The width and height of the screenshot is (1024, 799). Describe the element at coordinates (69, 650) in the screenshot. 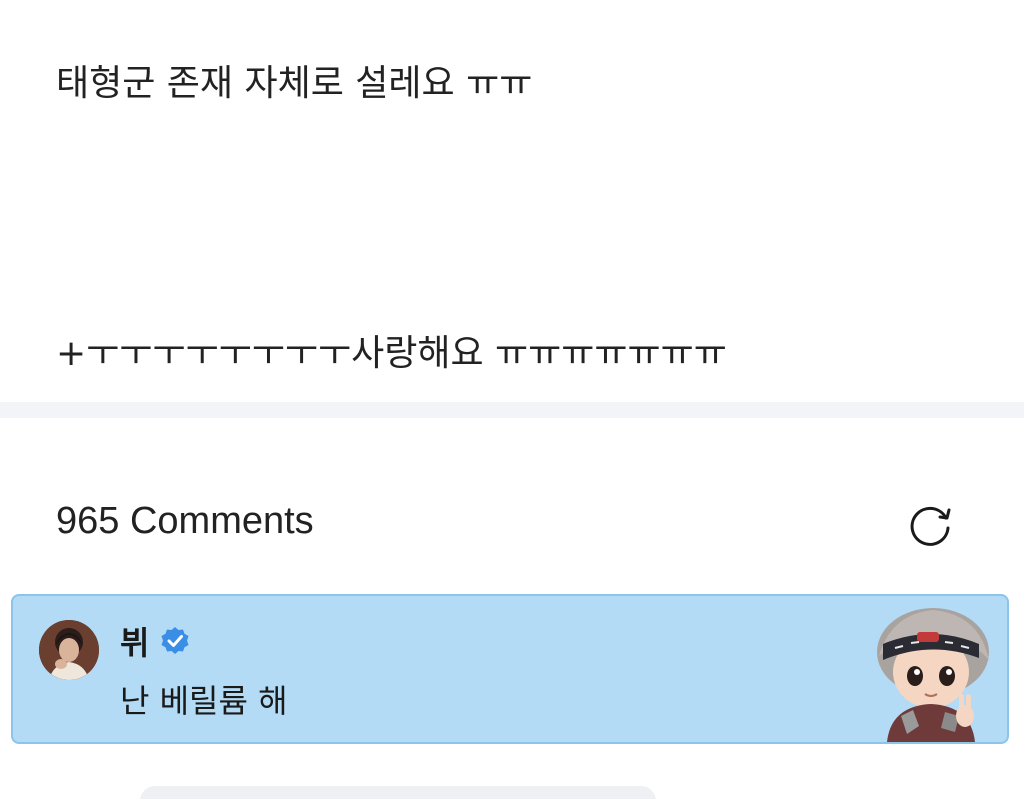

I see `avatar` at that location.